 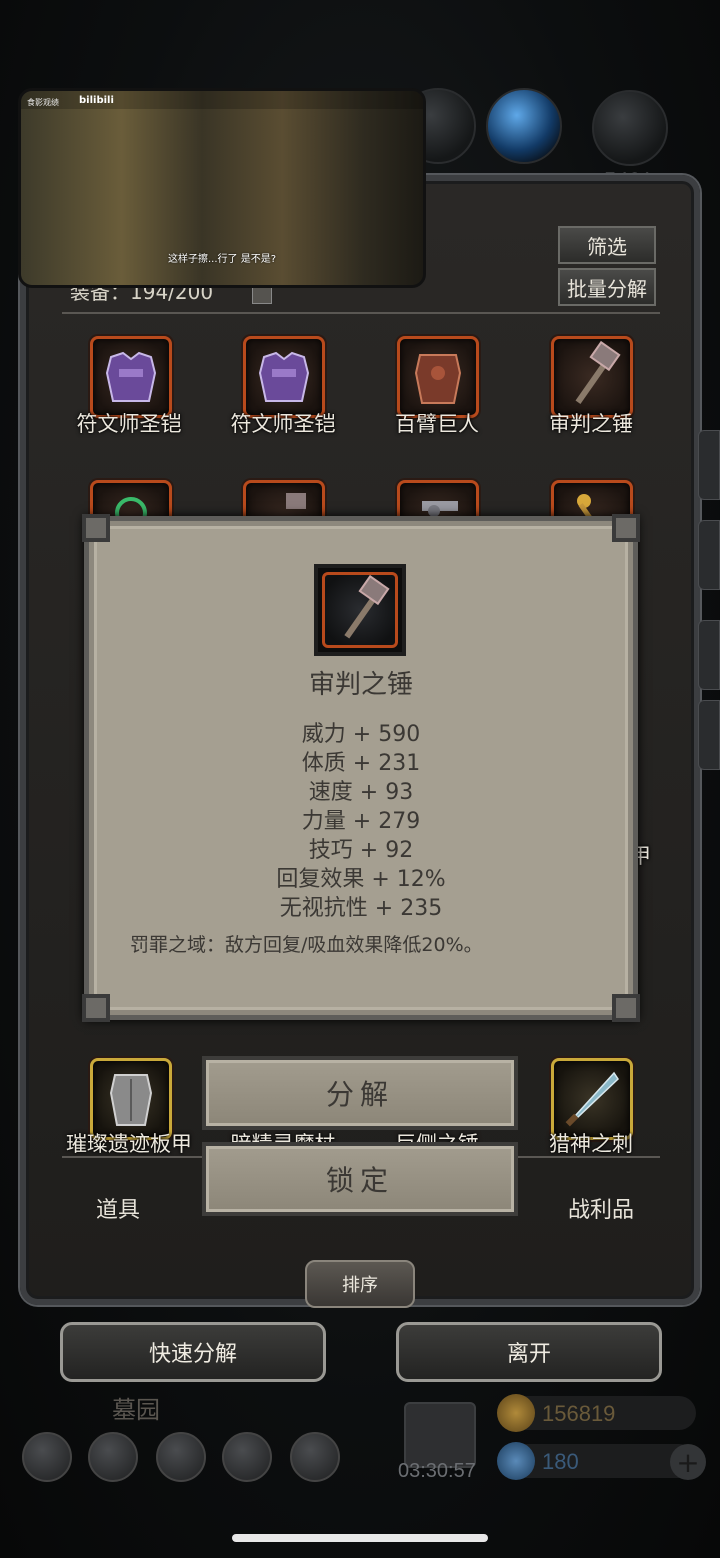 I want to click on item-name-label: 猎神之刺, so click(x=591, y=1144).